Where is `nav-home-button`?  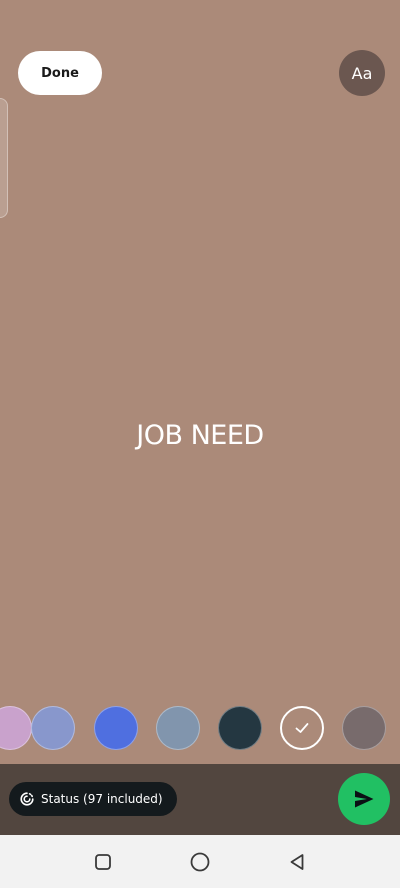
nav-home-button is located at coordinates (200, 862).